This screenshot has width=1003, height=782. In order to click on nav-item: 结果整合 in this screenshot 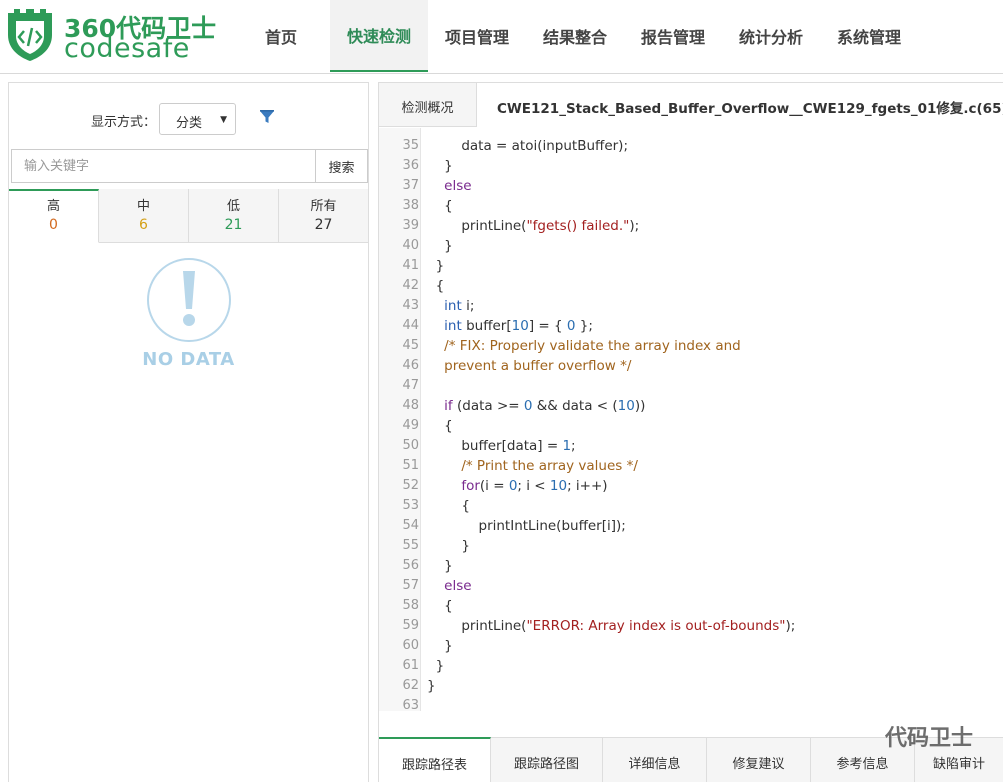, I will do `click(575, 36)`.